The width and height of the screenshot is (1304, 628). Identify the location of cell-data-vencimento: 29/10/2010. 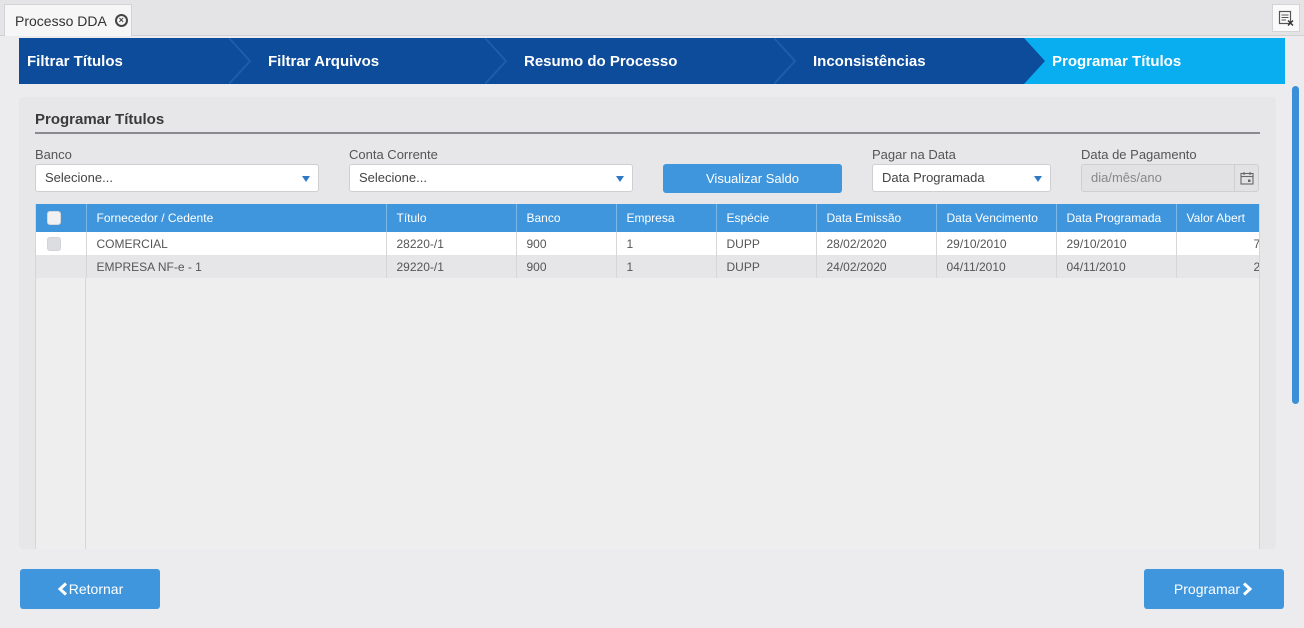
(996, 243).